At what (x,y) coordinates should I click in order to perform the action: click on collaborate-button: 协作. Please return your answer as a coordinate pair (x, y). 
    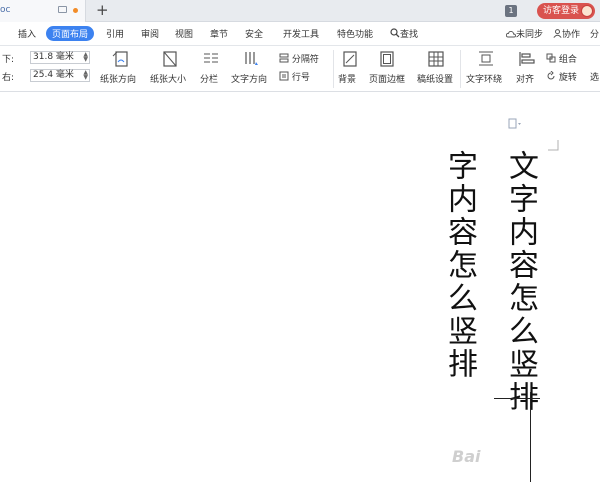
    Looking at the image, I should click on (566, 33).